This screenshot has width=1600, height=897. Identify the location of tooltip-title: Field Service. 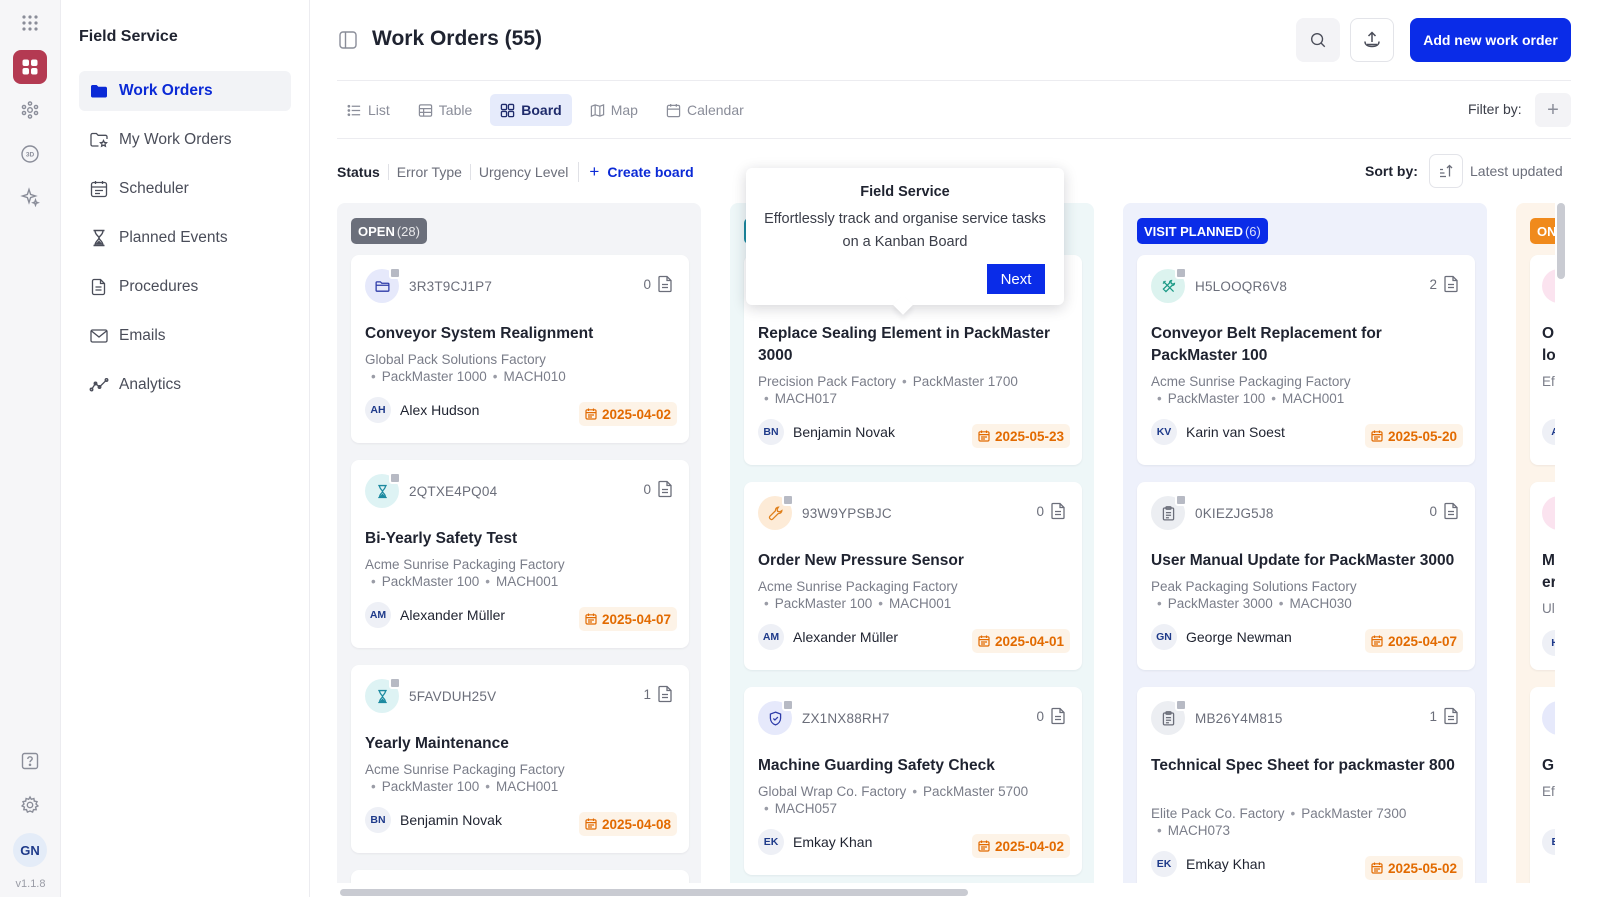
(905, 192).